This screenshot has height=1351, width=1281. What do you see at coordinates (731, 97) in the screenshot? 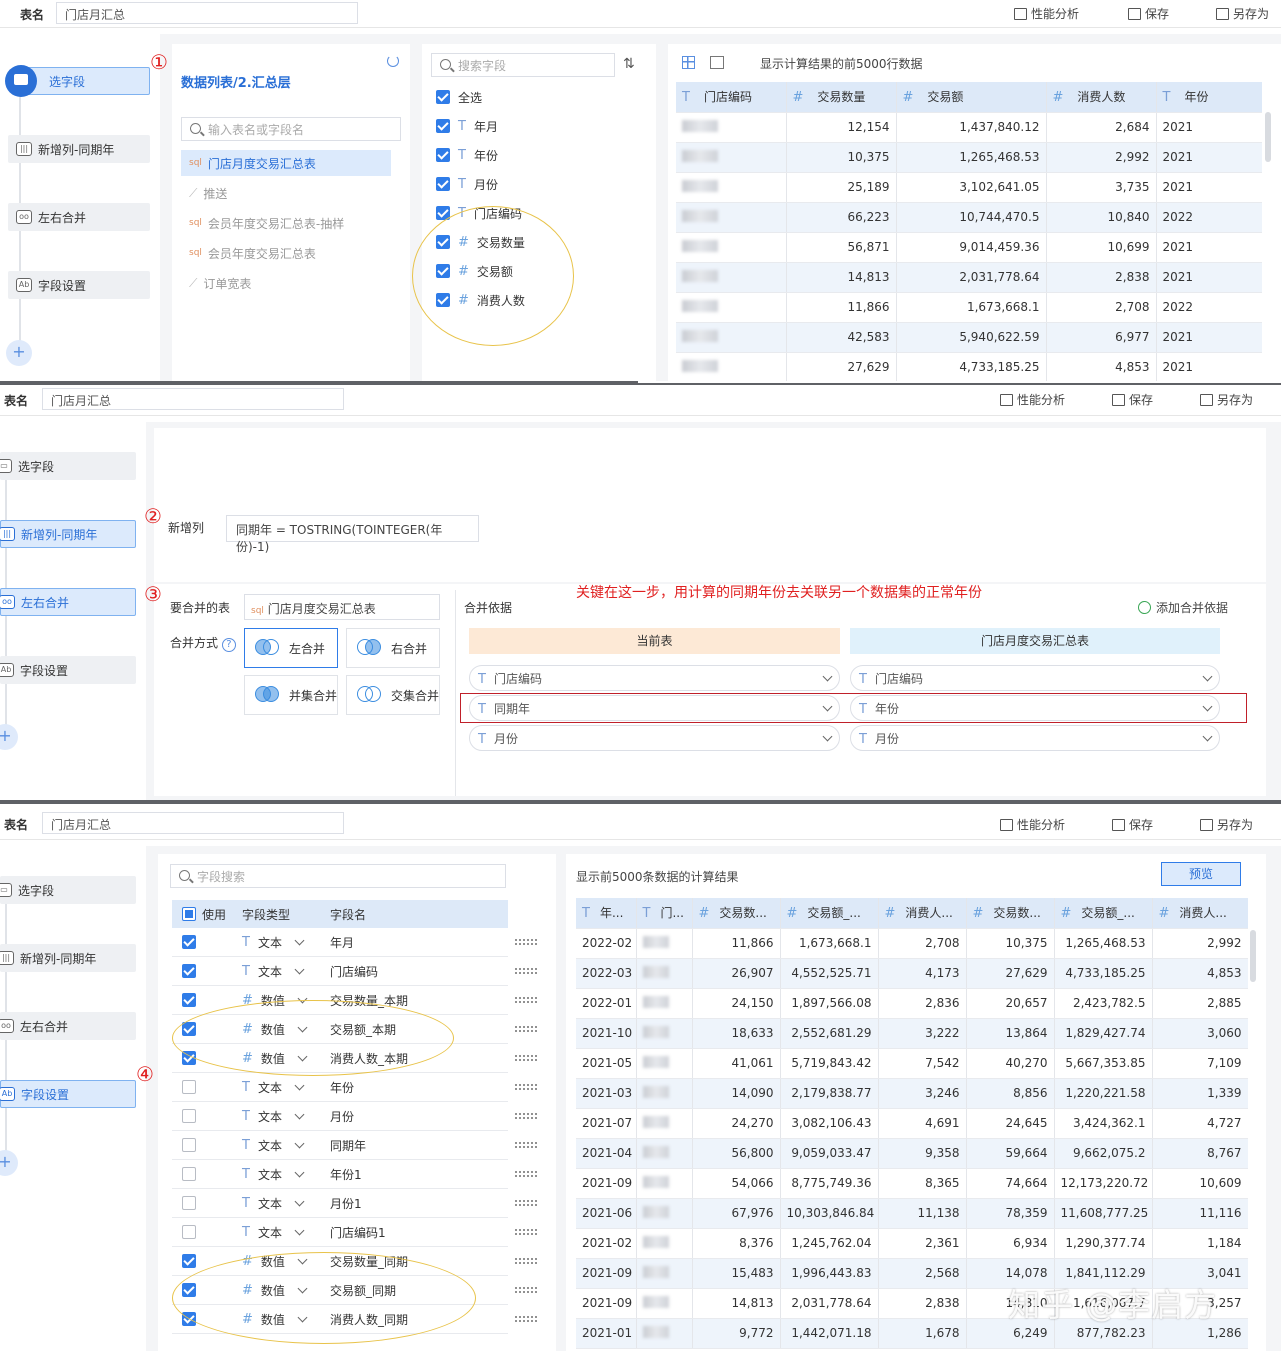
I see `column-header: T 门店编码` at bounding box center [731, 97].